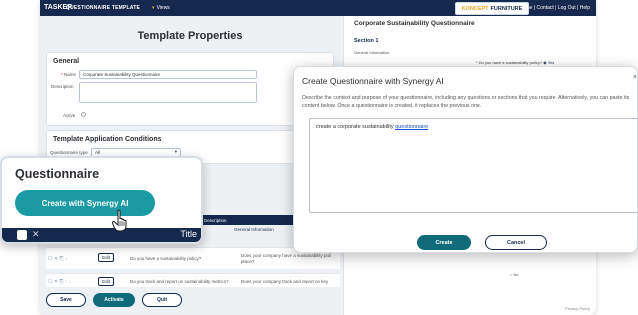  Describe the element at coordinates (444, 242) in the screenshot. I see `create-button: Create` at that location.